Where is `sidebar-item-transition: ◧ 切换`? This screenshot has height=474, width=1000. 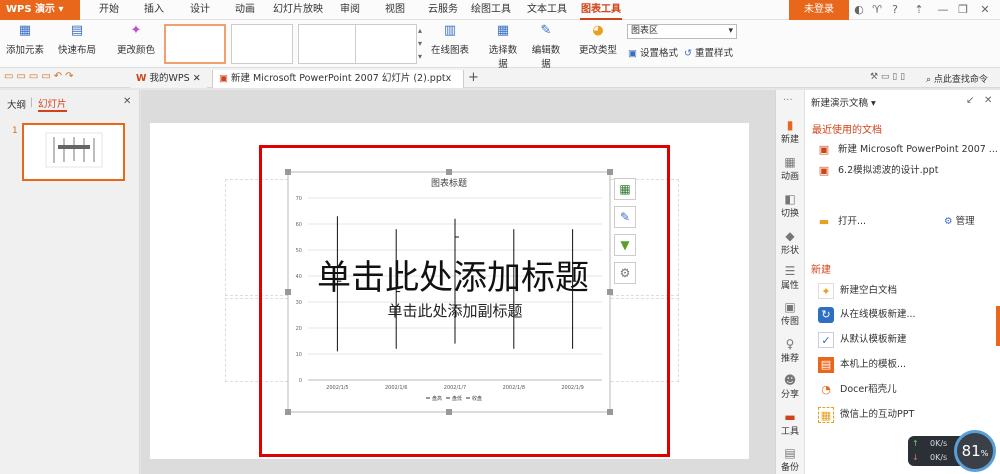
sidebar-item-transition: ◧ 切换 is located at coordinates (790, 205).